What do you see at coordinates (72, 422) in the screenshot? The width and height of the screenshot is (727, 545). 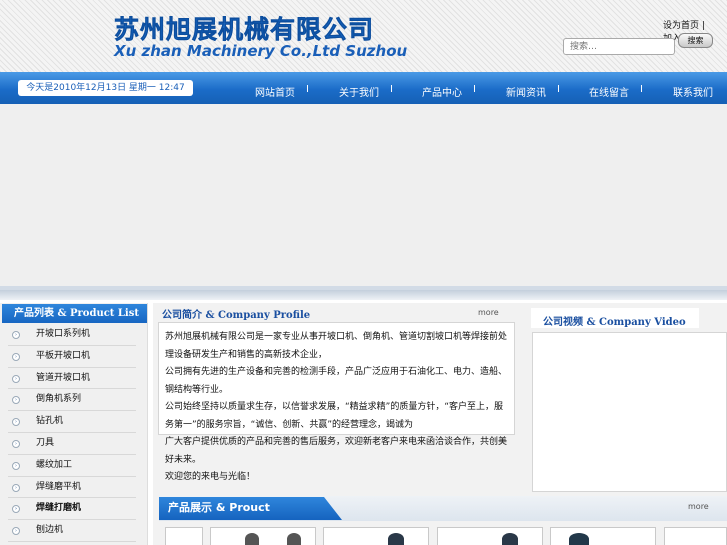 I see `sidebar-item: › 钻孔机` at bounding box center [72, 422].